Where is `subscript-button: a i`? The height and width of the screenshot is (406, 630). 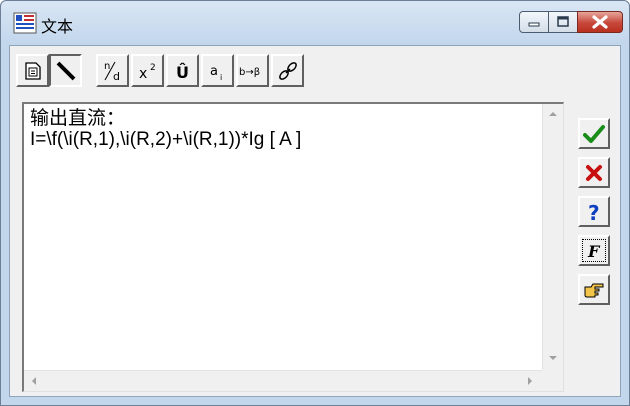
subscript-button: a i is located at coordinates (217, 70).